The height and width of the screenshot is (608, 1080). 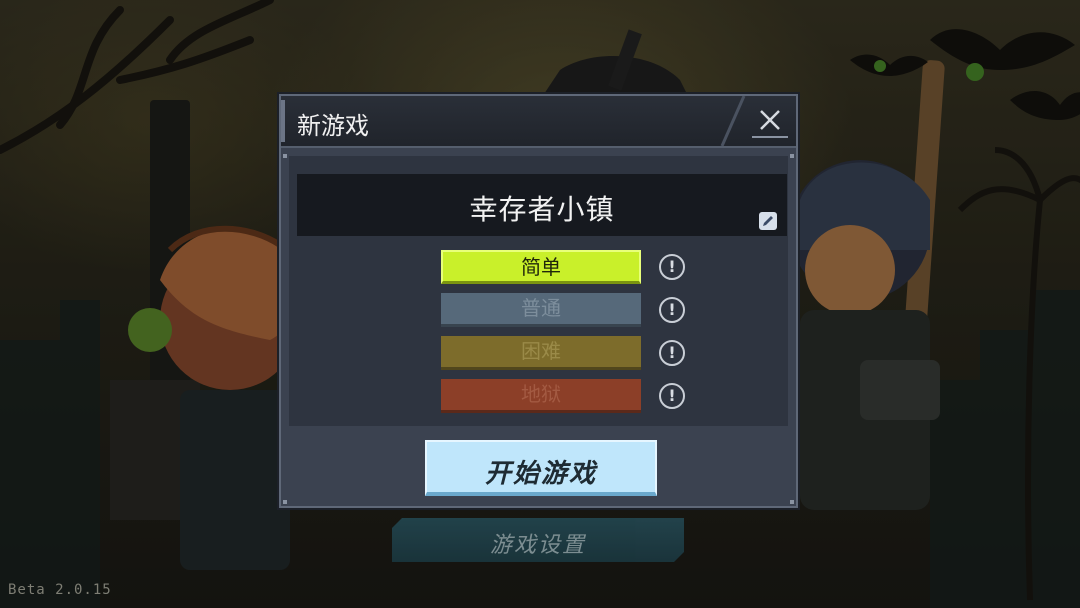 I want to click on town-name-bar: 幸存者小镇, so click(x=542, y=205).